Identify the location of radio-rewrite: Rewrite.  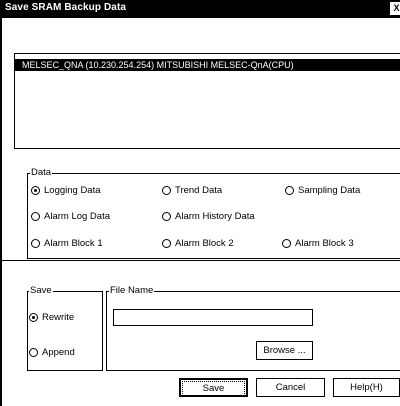
(51, 317).